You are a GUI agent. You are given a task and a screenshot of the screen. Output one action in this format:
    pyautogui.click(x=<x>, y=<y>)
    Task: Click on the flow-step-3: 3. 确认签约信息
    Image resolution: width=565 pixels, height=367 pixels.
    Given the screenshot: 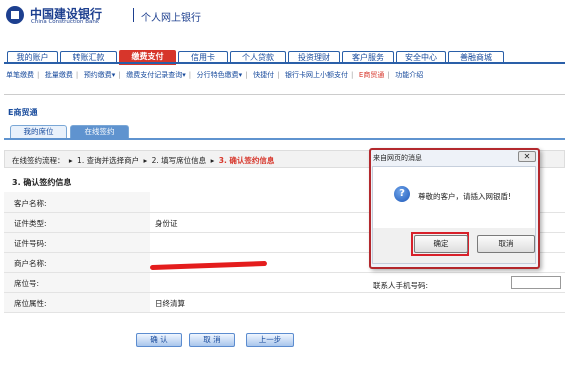 What is the action you would take?
    pyautogui.click(x=246, y=160)
    